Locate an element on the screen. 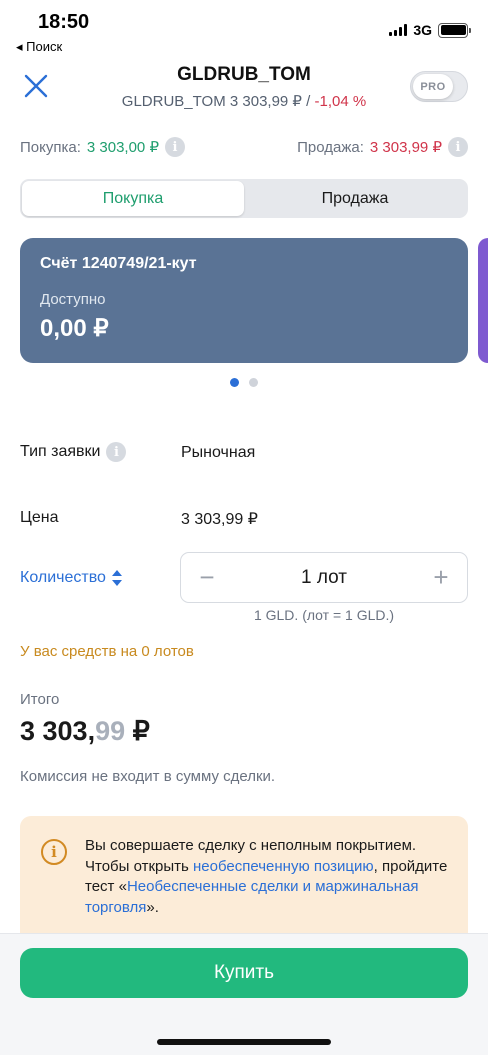 Image resolution: width=488 pixels, height=1055 pixels. signal-icon is located at coordinates (398, 30).